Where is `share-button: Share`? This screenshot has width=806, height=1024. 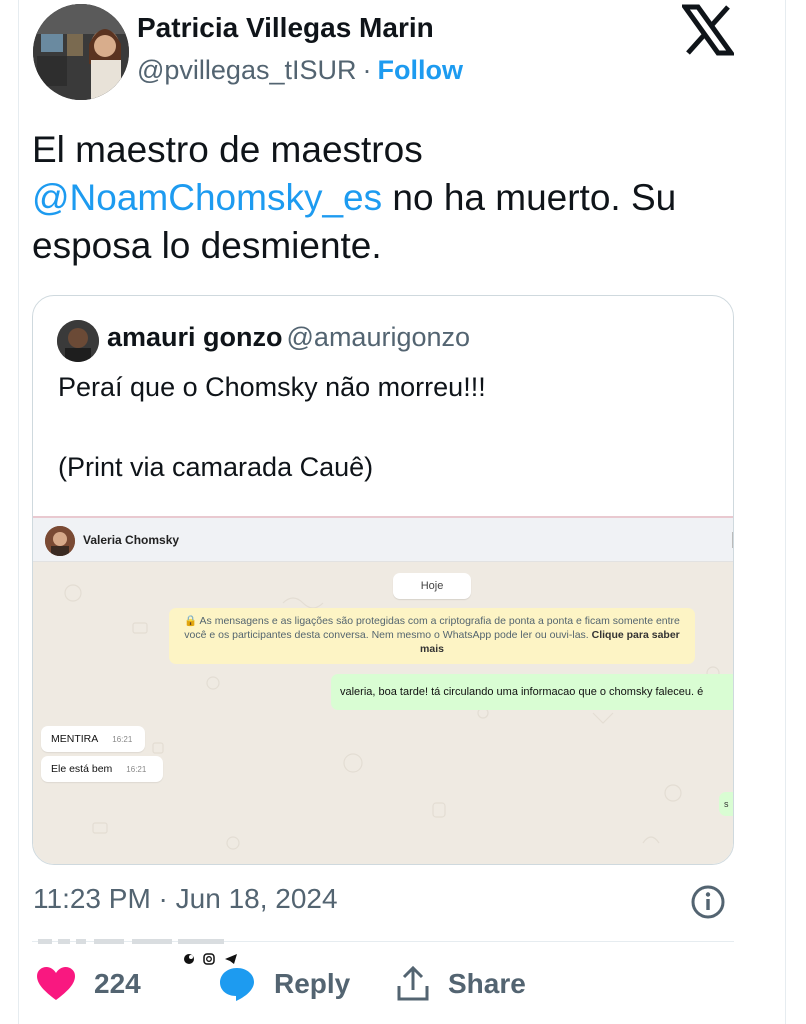 share-button: Share is located at coordinates (461, 984).